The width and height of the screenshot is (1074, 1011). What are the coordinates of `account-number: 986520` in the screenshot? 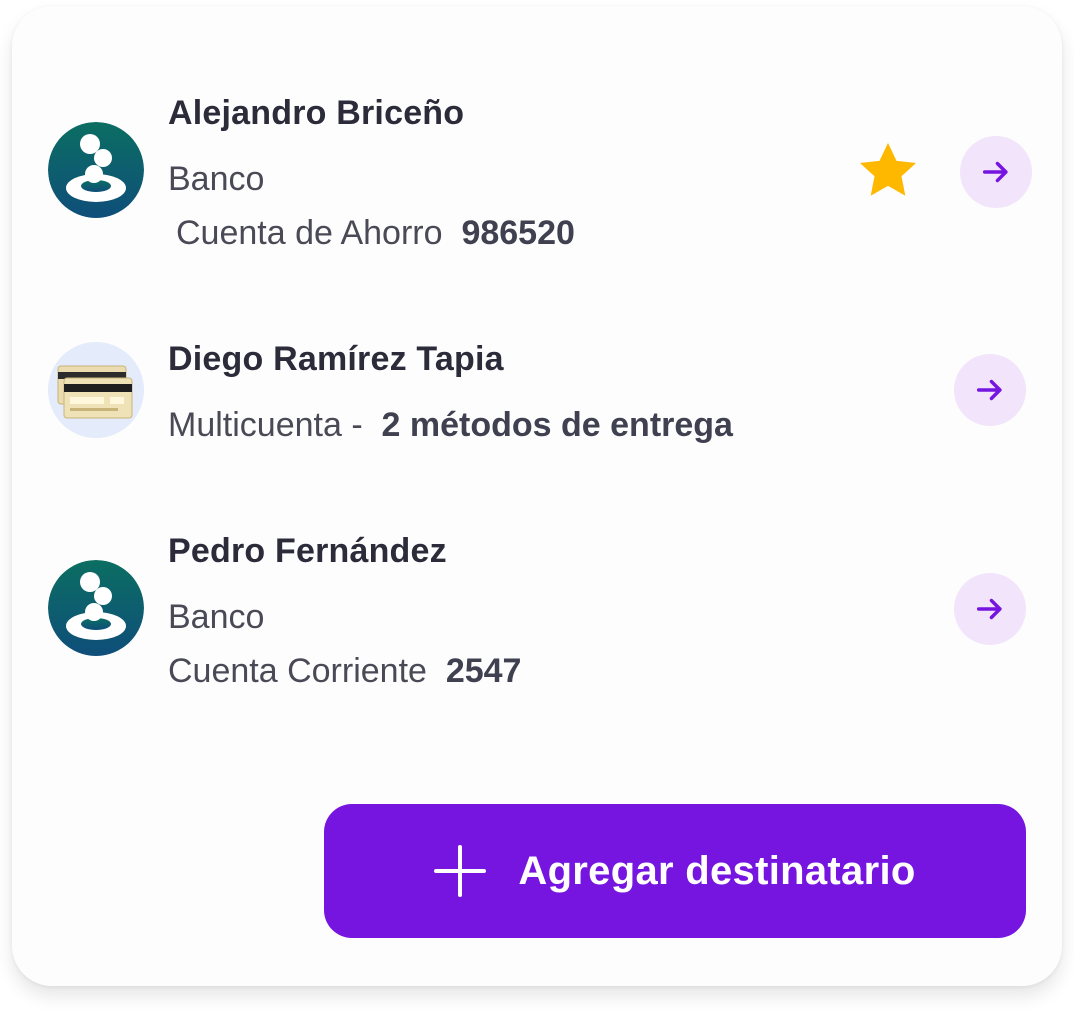 It's located at (518, 233).